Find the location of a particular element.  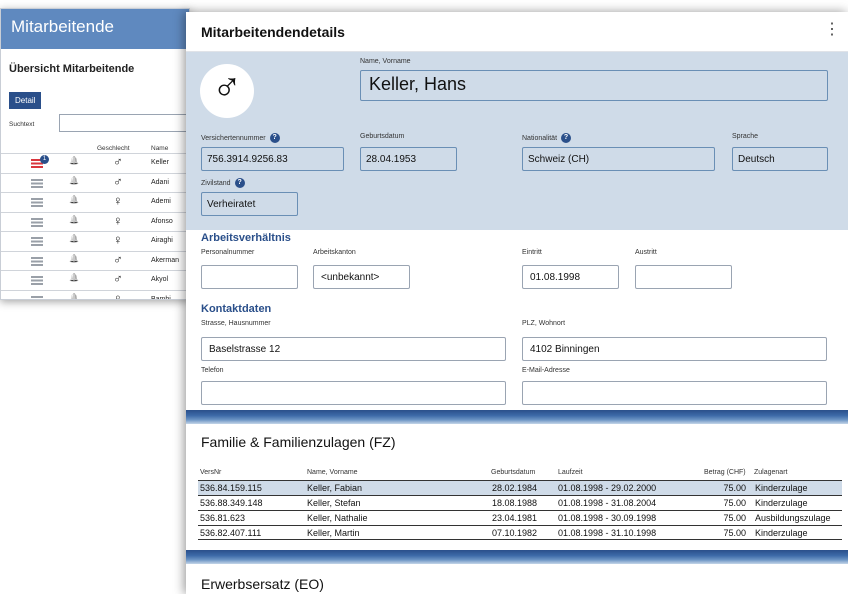

table-cell-birth: 28.02.1984 is located at coordinates (515, 488).